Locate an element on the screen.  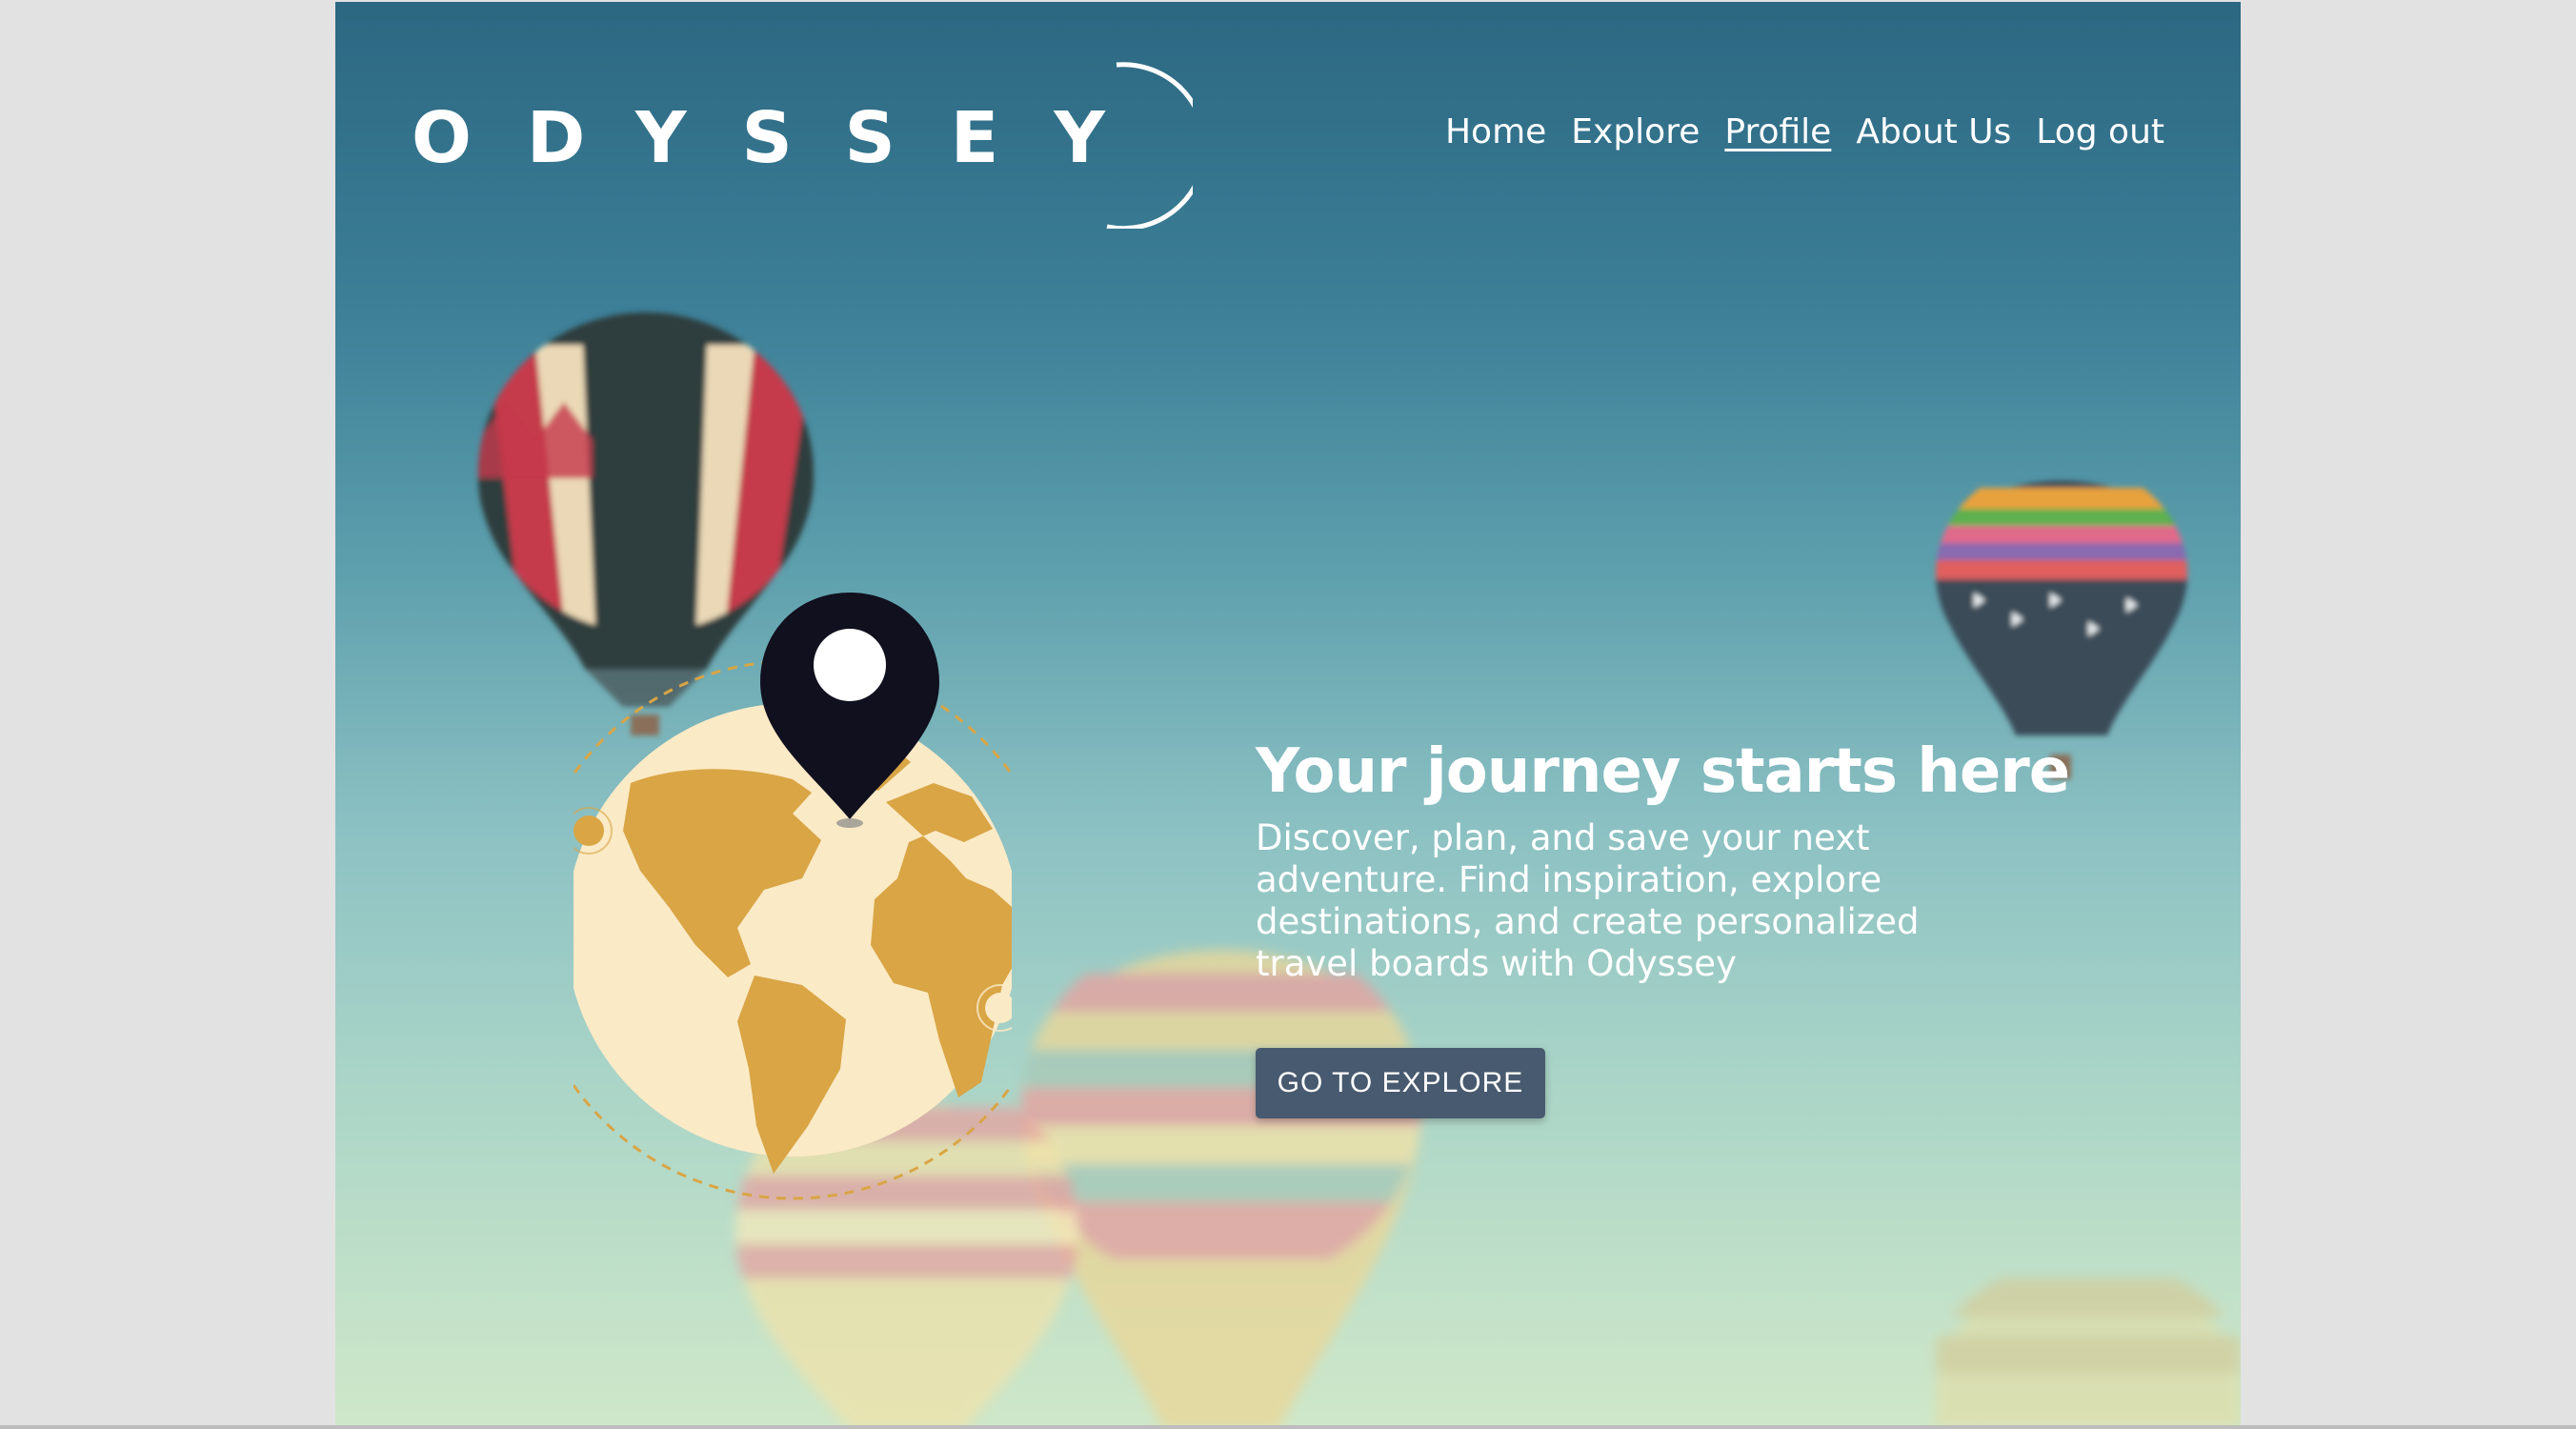
odyssey-logo: ODYSSEY is located at coordinates (802, 138).